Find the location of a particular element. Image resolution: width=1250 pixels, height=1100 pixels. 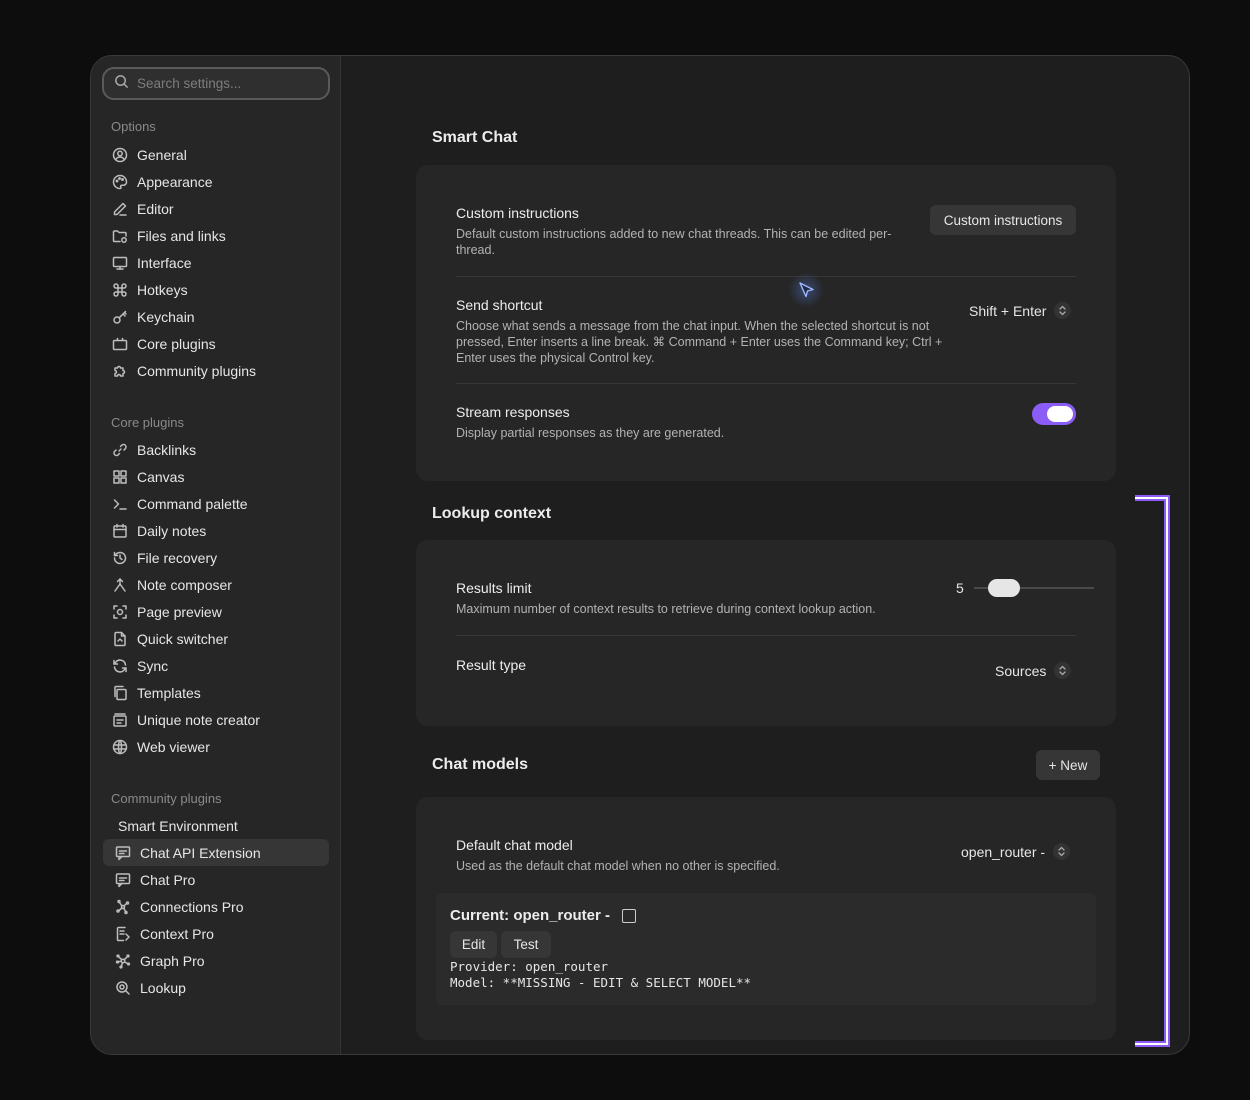

sidebar-item-web-viewer: Web viewer is located at coordinates (216, 746).